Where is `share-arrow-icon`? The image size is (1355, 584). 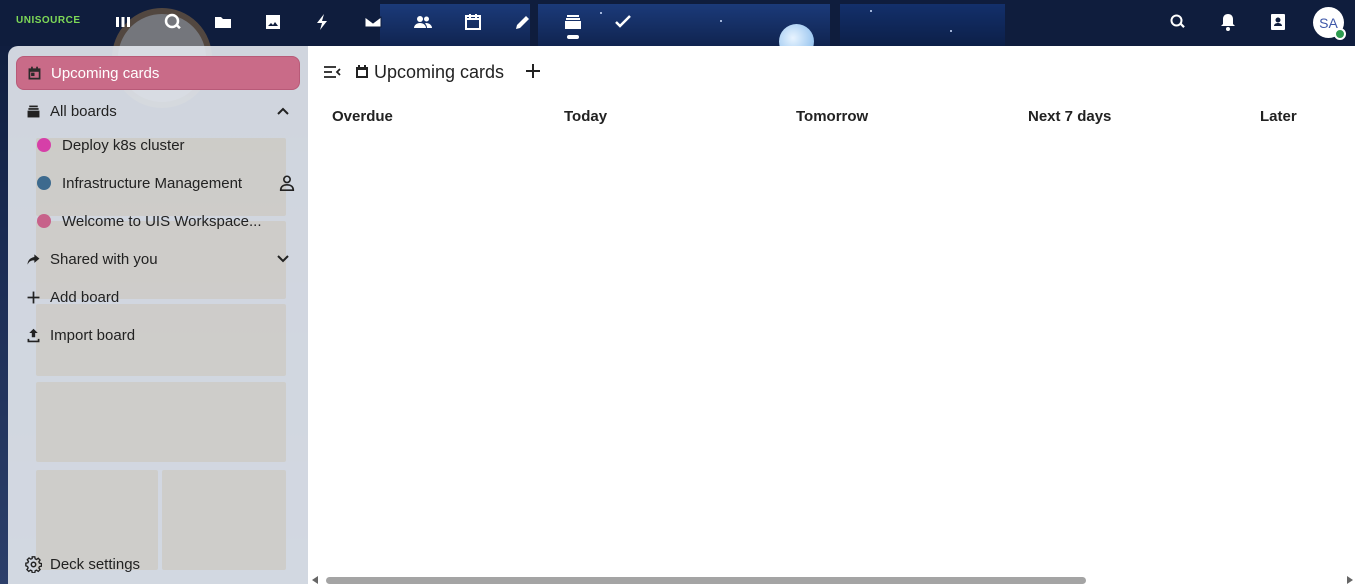 share-arrow-icon is located at coordinates (33, 259).